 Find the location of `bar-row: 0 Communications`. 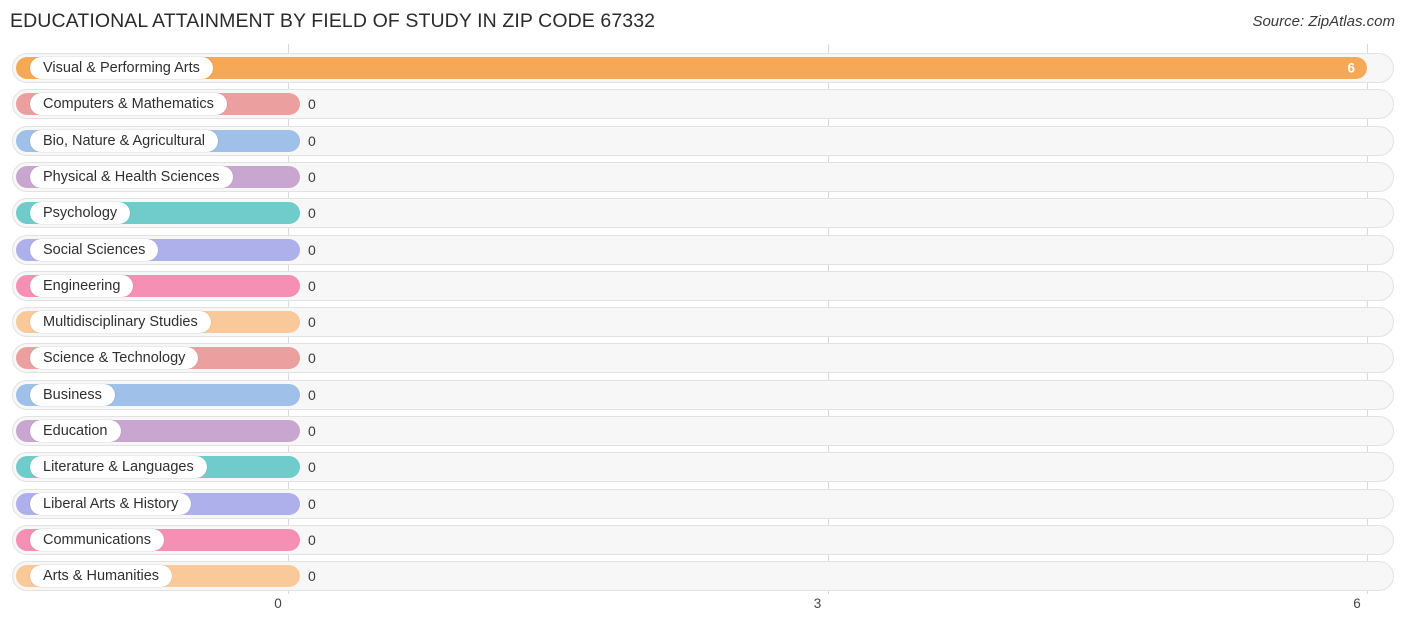

bar-row: 0 Communications is located at coordinates (703, 539).